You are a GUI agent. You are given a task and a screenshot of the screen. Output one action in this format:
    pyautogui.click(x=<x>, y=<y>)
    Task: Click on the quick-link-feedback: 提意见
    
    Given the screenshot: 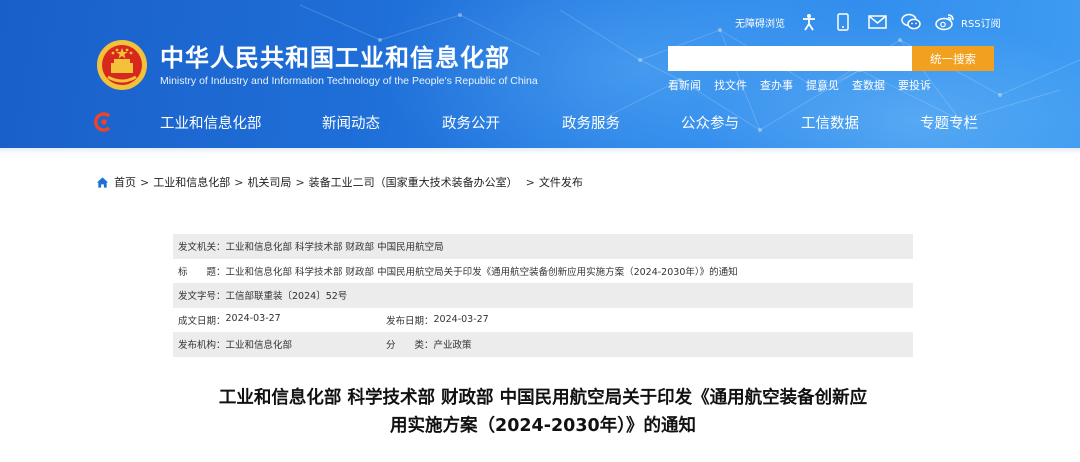 What is the action you would take?
    pyautogui.click(x=822, y=85)
    